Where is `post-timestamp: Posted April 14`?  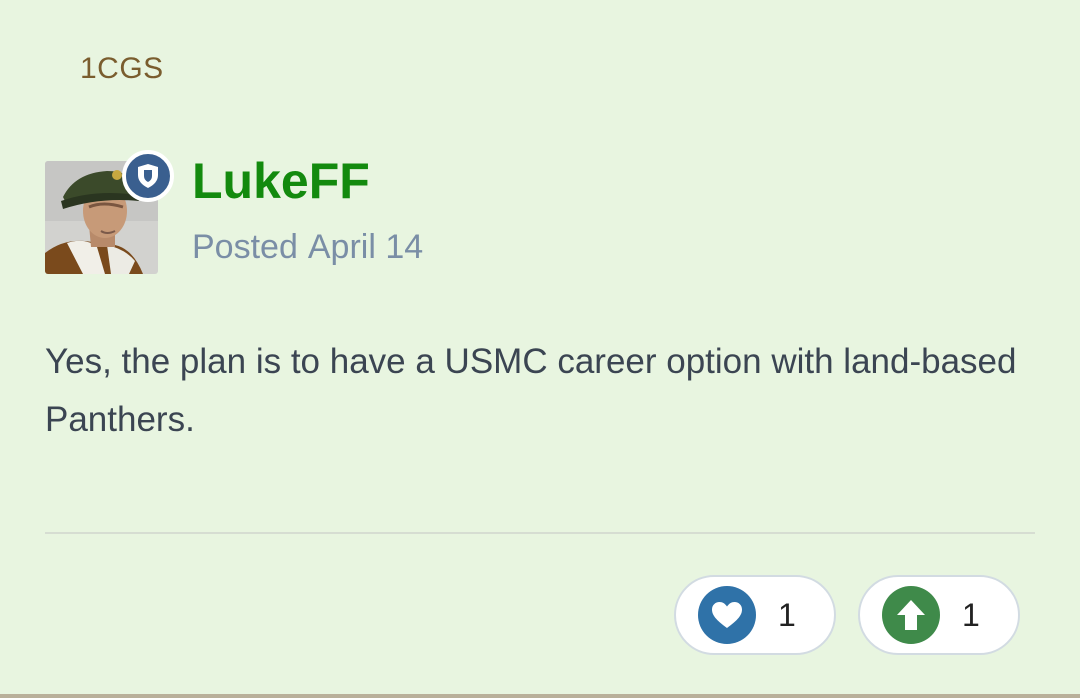 post-timestamp: Posted April 14 is located at coordinates (307, 247).